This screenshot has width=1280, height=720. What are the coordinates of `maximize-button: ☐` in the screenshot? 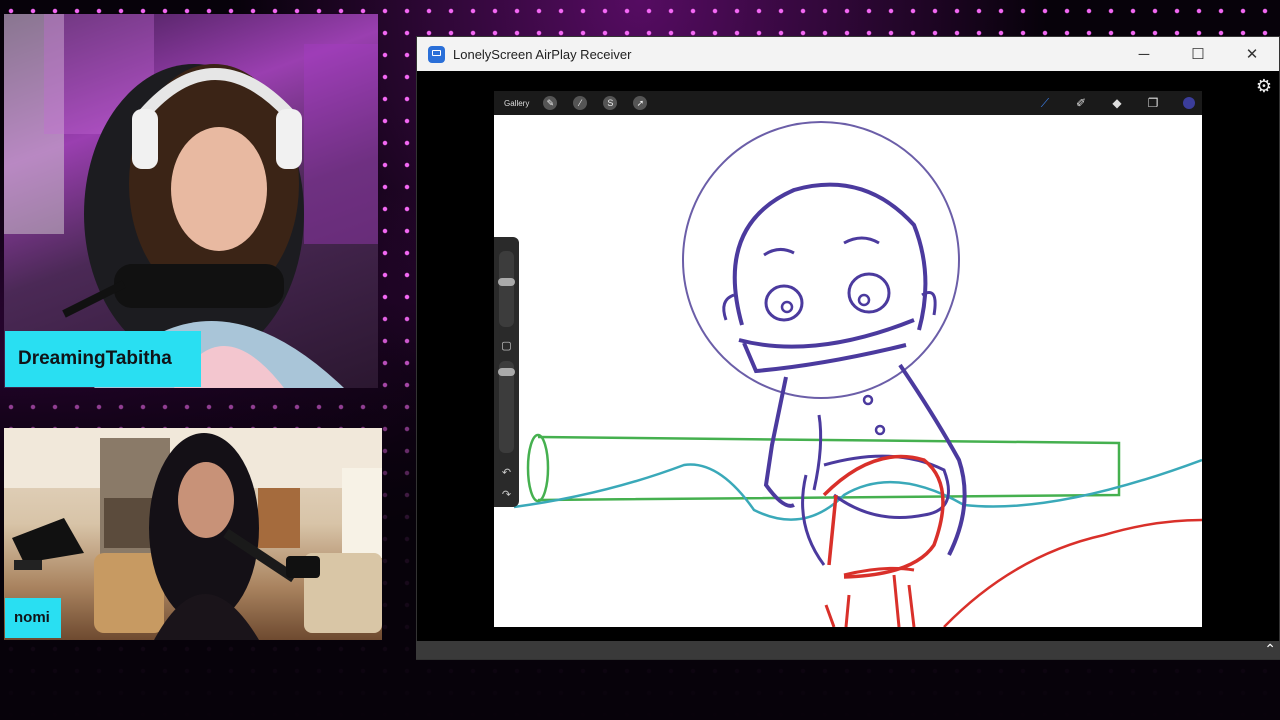 It's located at (1198, 54).